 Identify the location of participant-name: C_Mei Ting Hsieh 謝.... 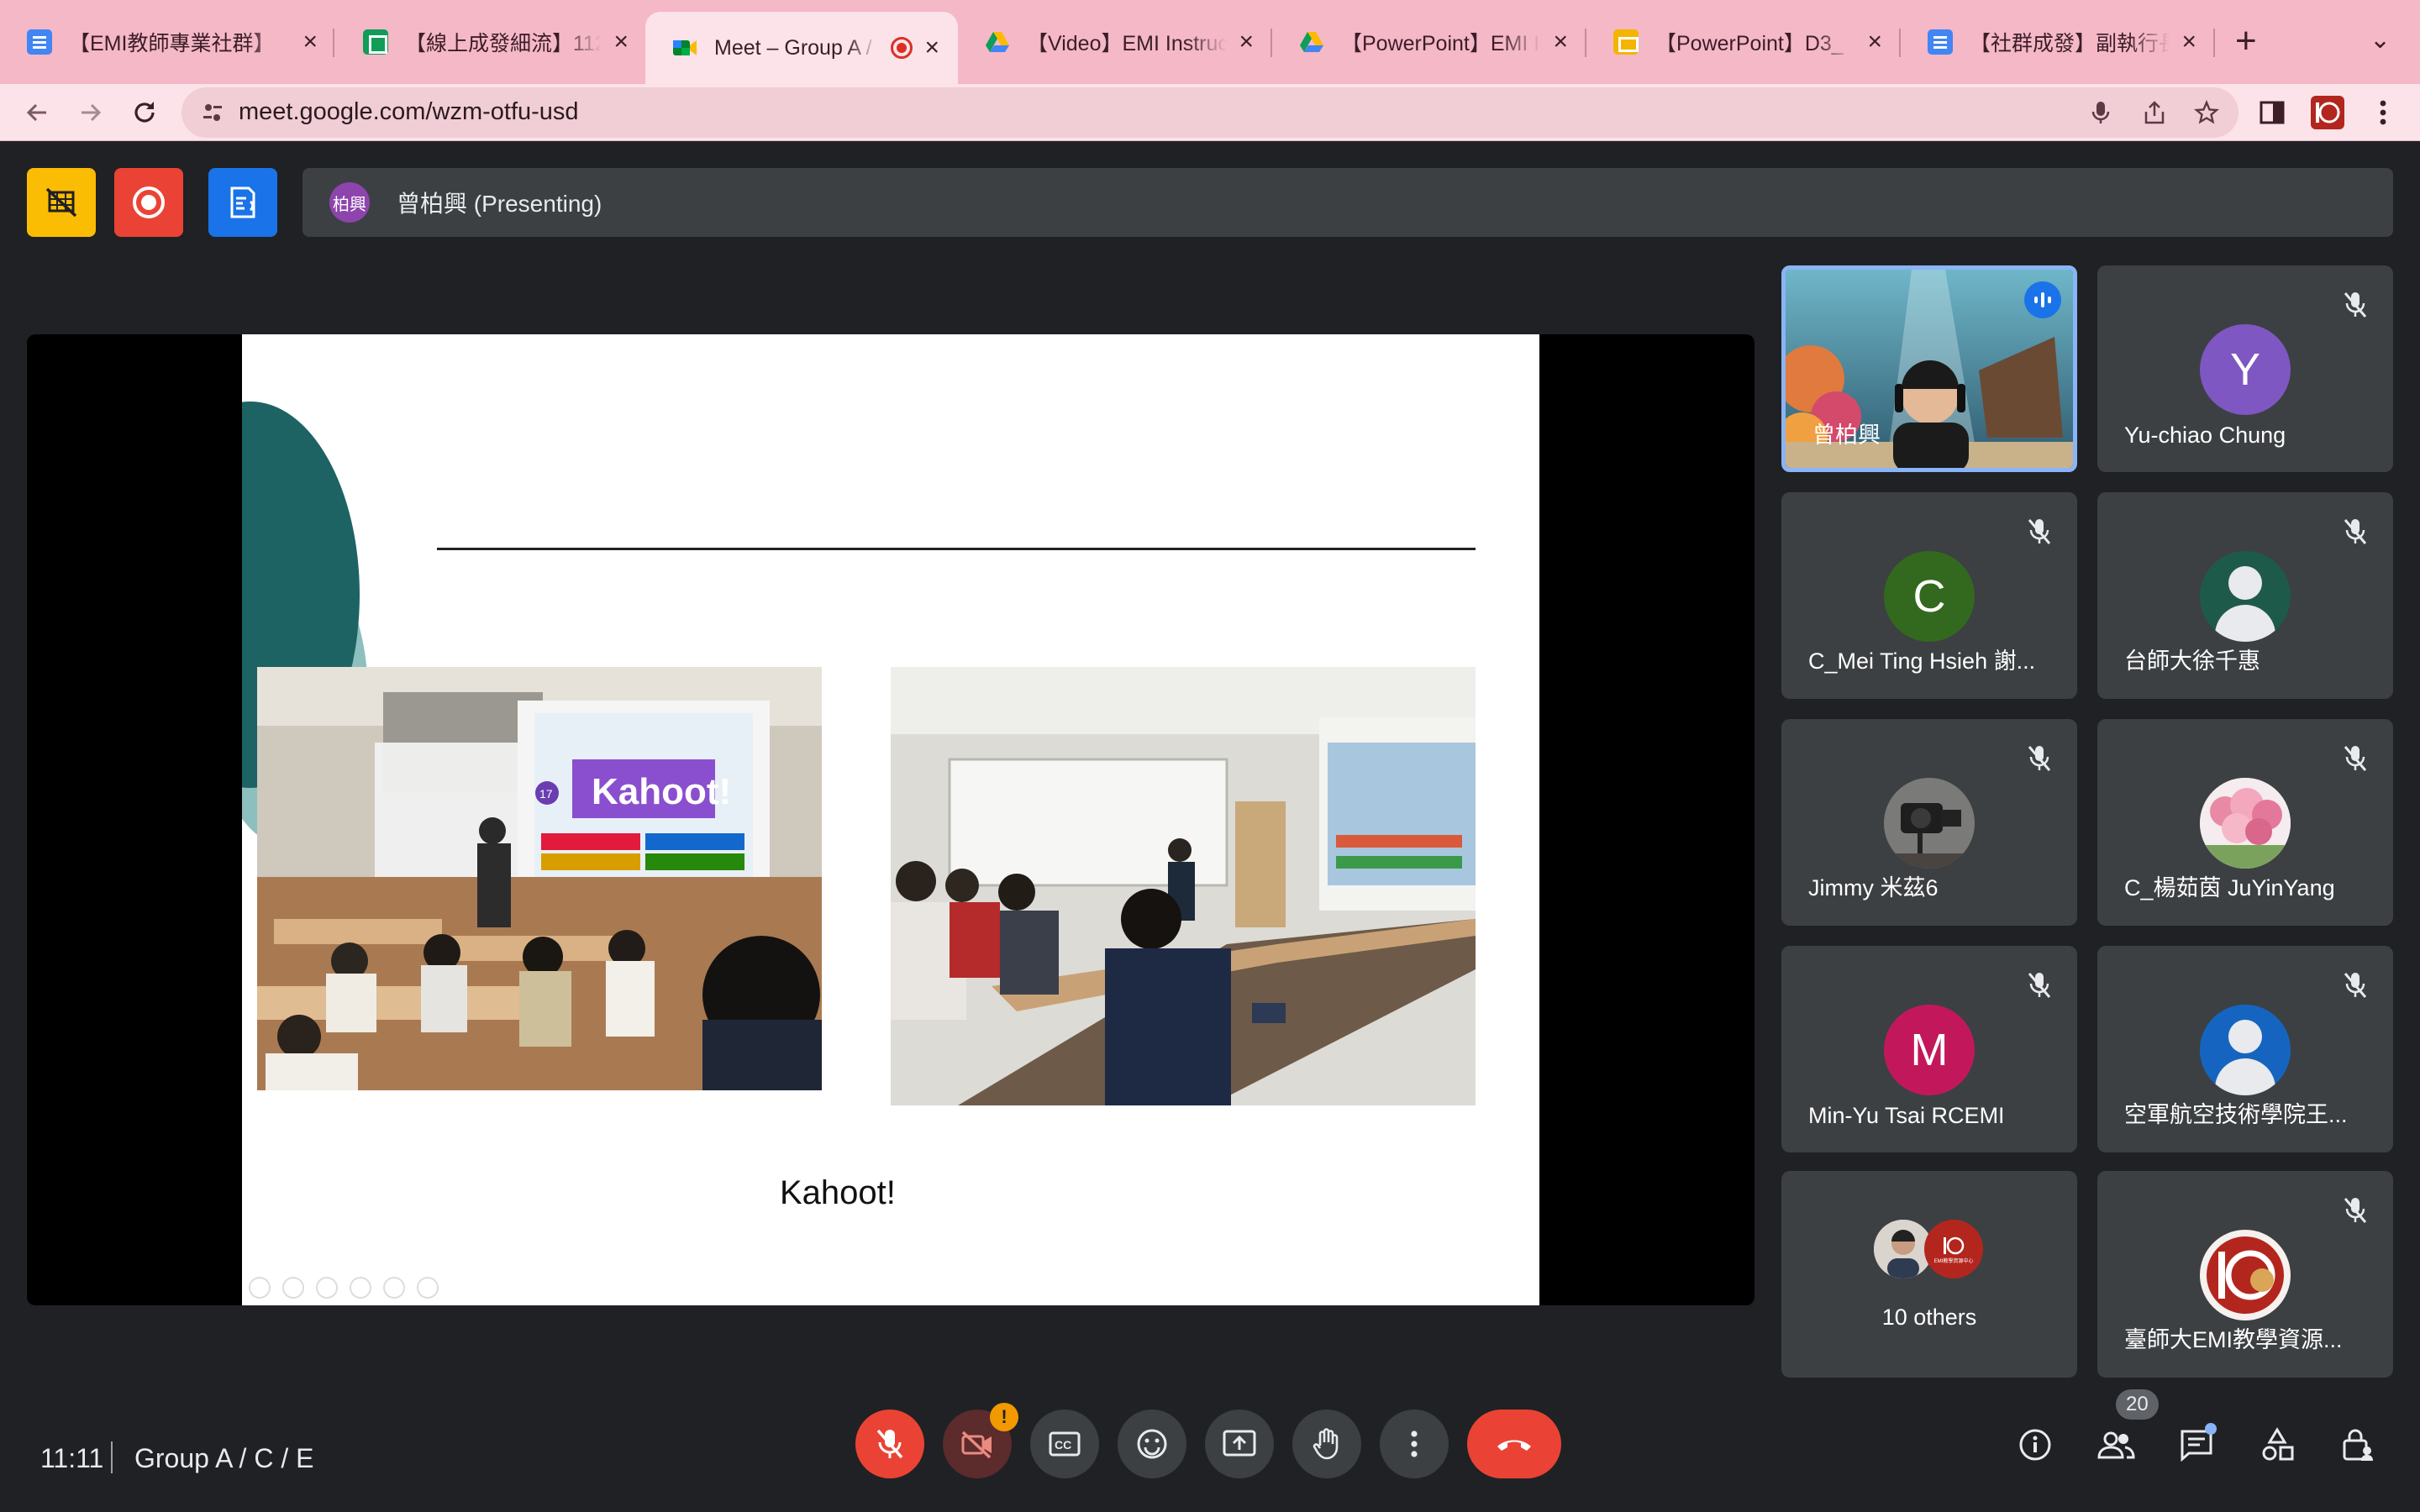
(1922, 661).